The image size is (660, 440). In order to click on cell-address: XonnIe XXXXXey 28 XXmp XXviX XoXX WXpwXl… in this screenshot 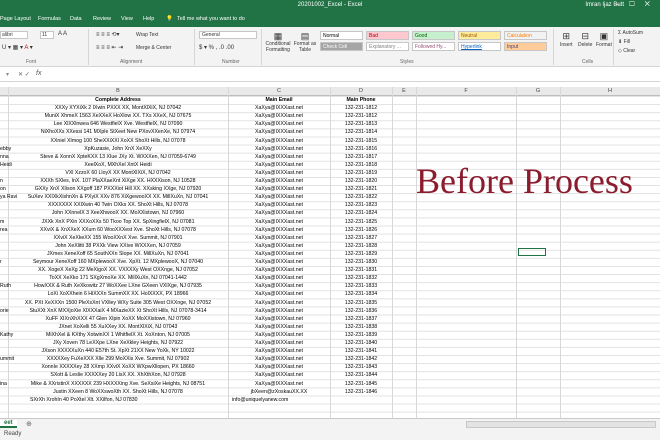, I will do `click(118, 367)`.